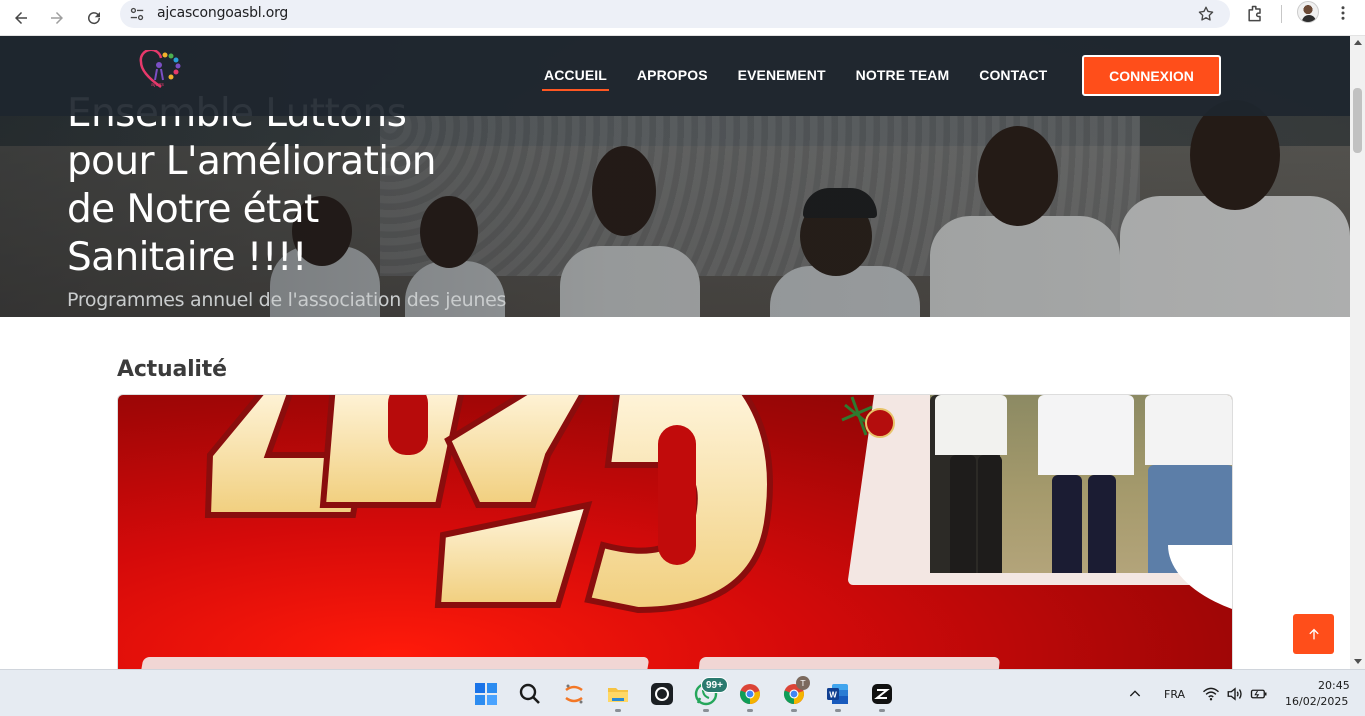 This screenshot has width=1365, height=716. I want to click on jupyter-icon, so click(574, 694).